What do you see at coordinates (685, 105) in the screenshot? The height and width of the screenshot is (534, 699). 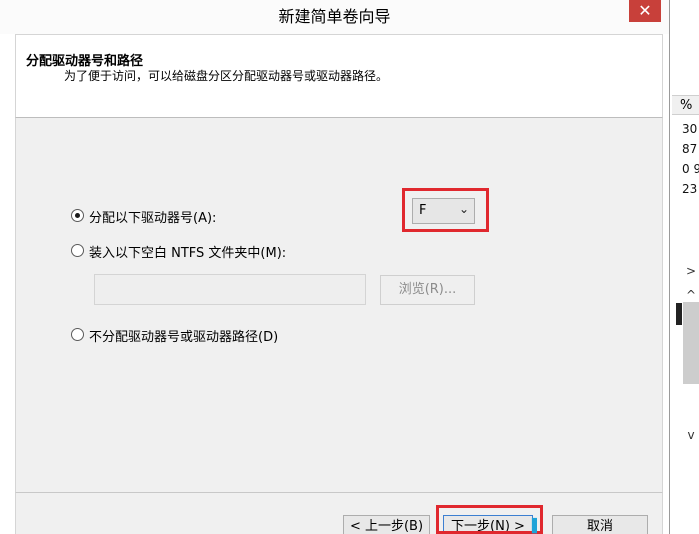 I see `background-column-header: %` at bounding box center [685, 105].